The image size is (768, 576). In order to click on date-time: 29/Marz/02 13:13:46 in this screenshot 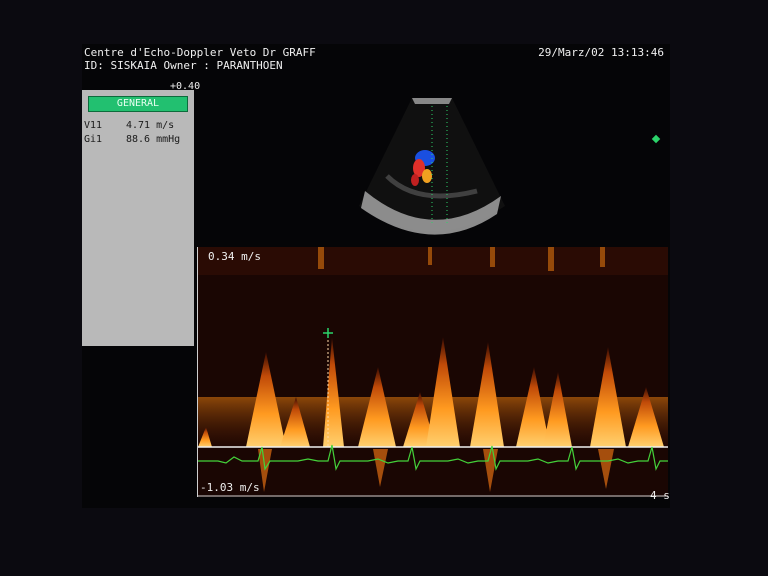, I will do `click(601, 52)`.